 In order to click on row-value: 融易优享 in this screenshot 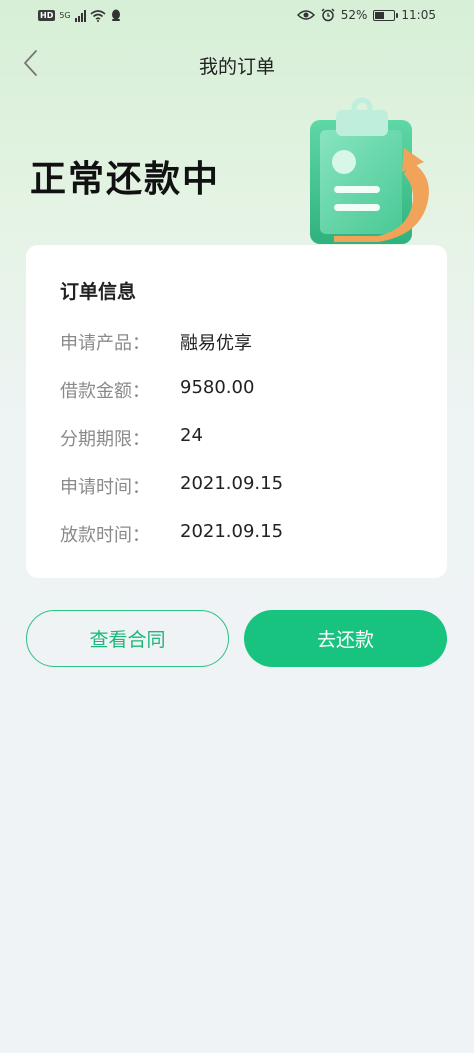, I will do `click(216, 343)`.